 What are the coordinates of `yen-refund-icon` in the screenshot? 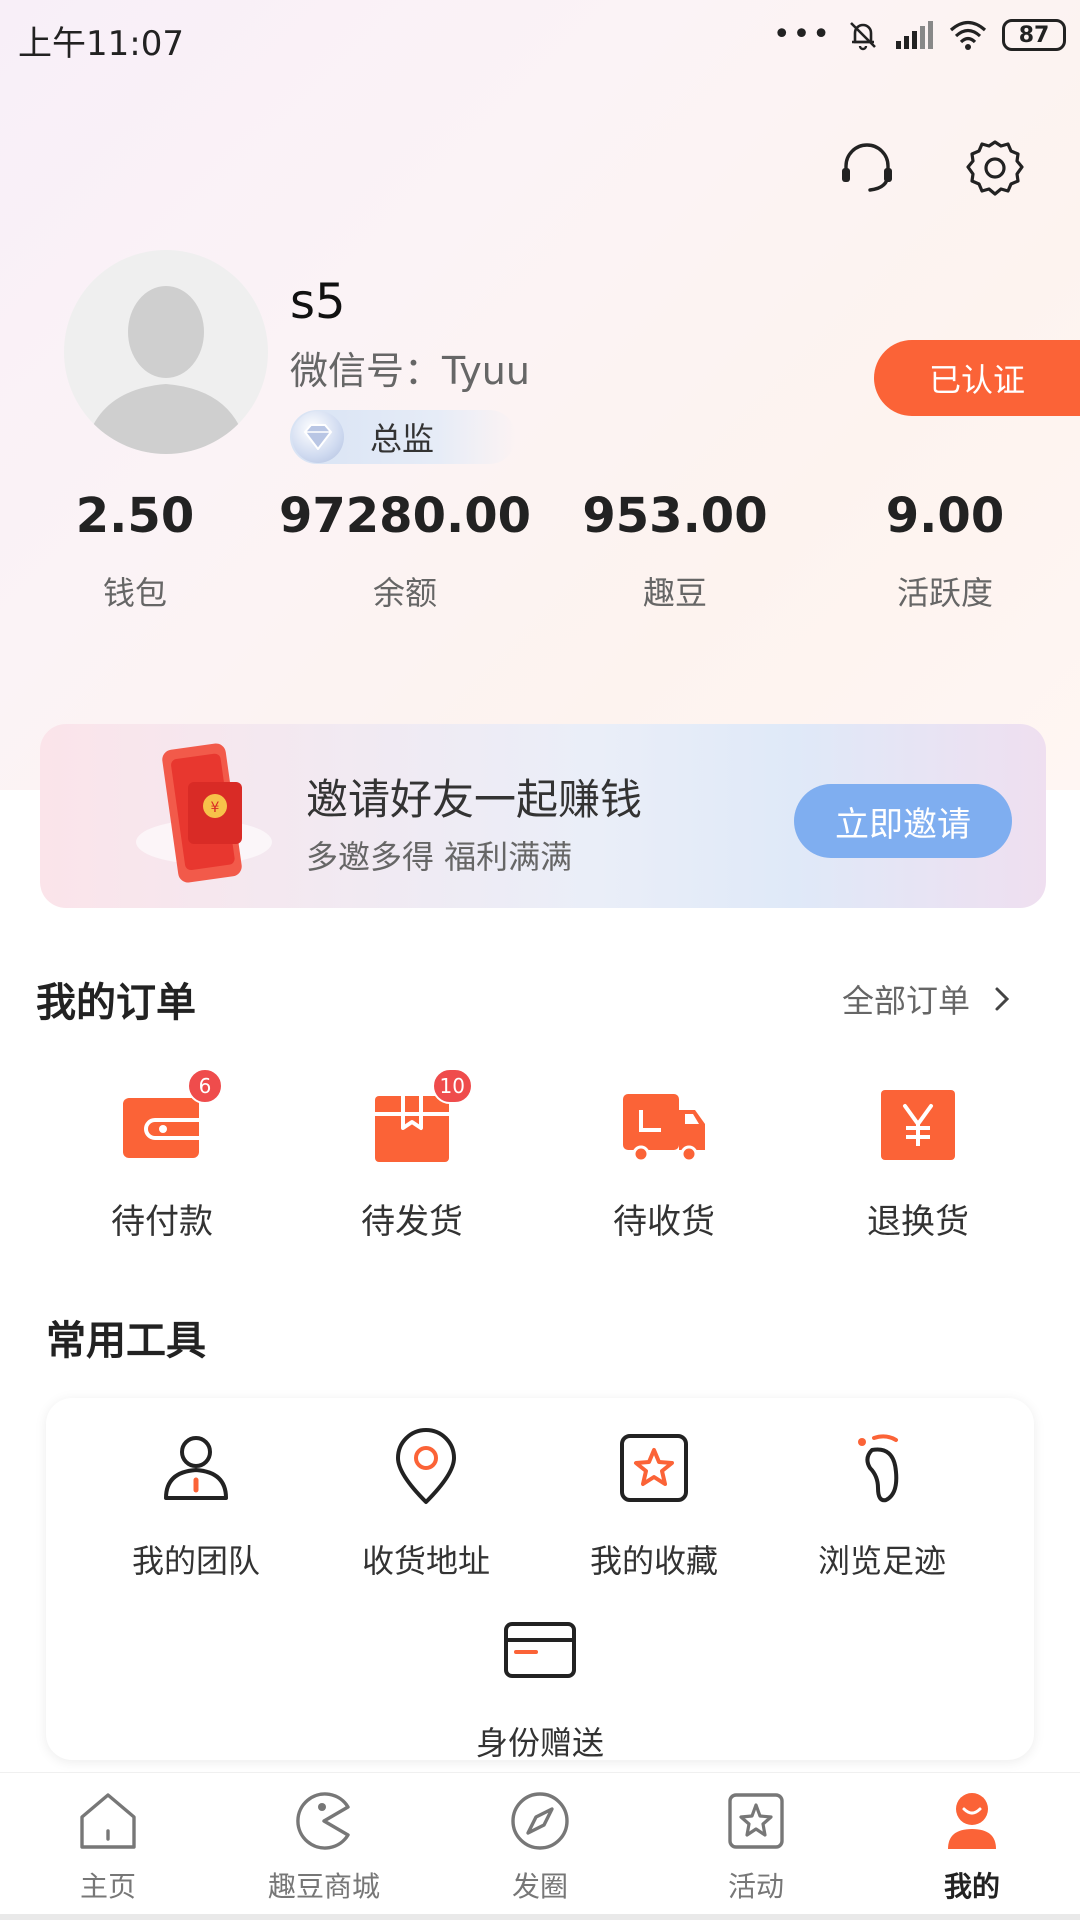 It's located at (918, 1125).